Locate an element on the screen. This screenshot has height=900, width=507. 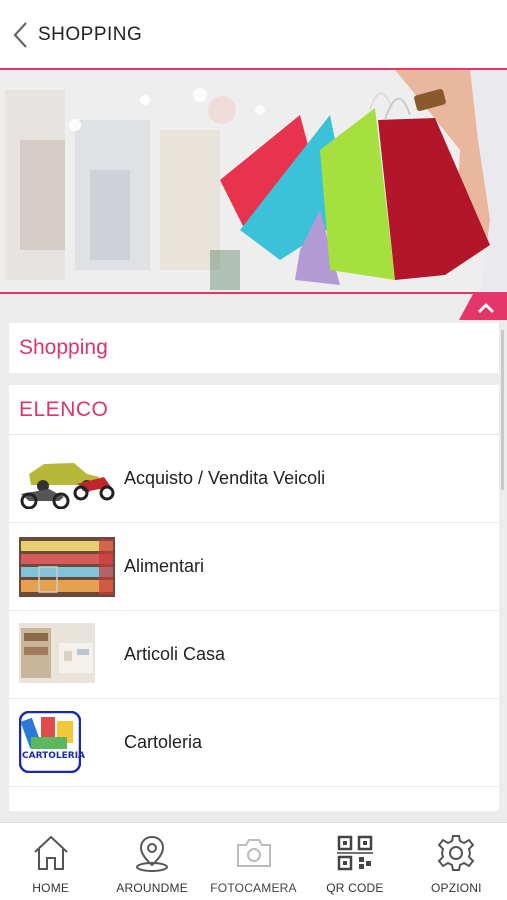
home-goods-thumb is located at coordinates (57, 653).